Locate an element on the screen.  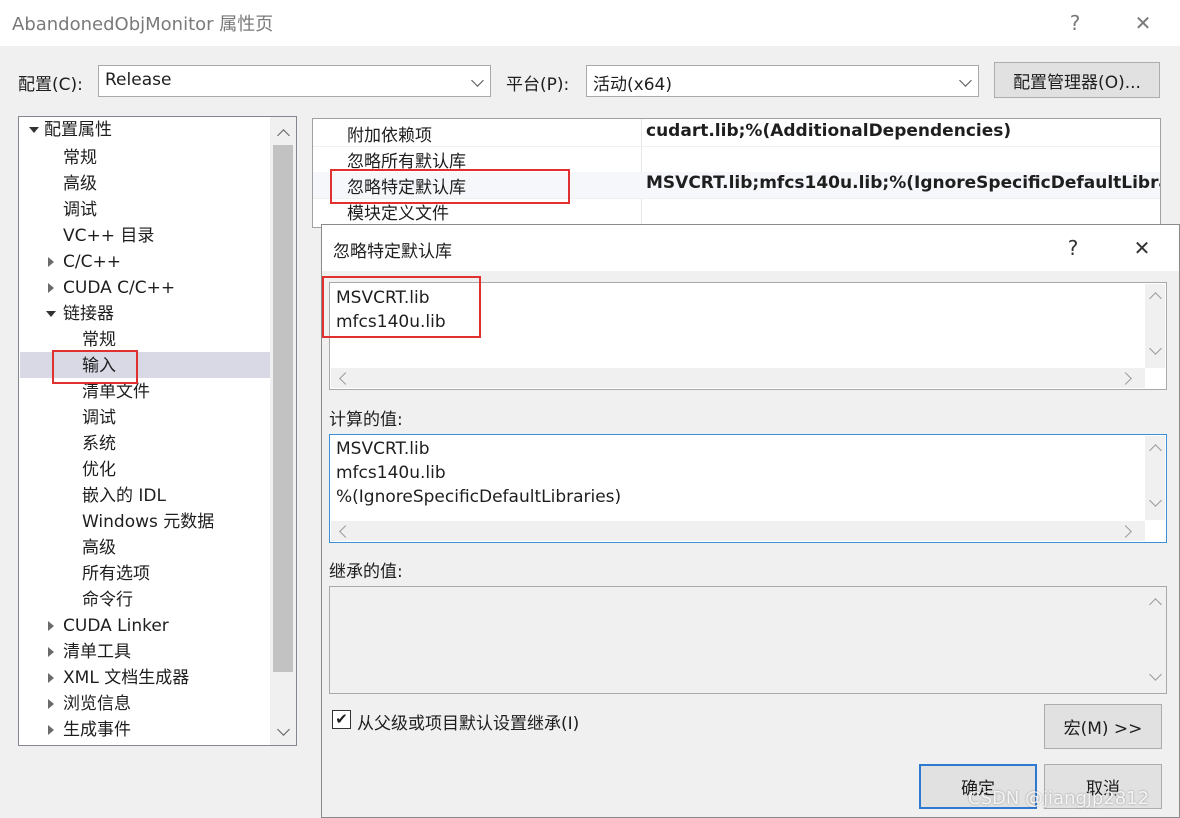
tree-item-windows-metadata: Windows 元数据 is located at coordinates (148, 522).